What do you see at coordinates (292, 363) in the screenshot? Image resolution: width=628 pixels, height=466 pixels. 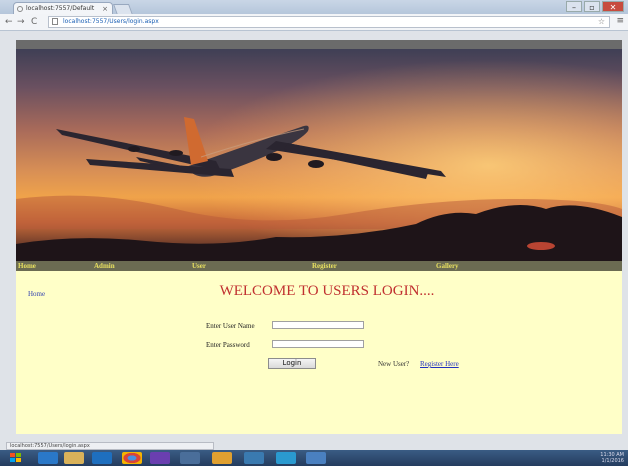 I see `login-button: Login` at bounding box center [292, 363].